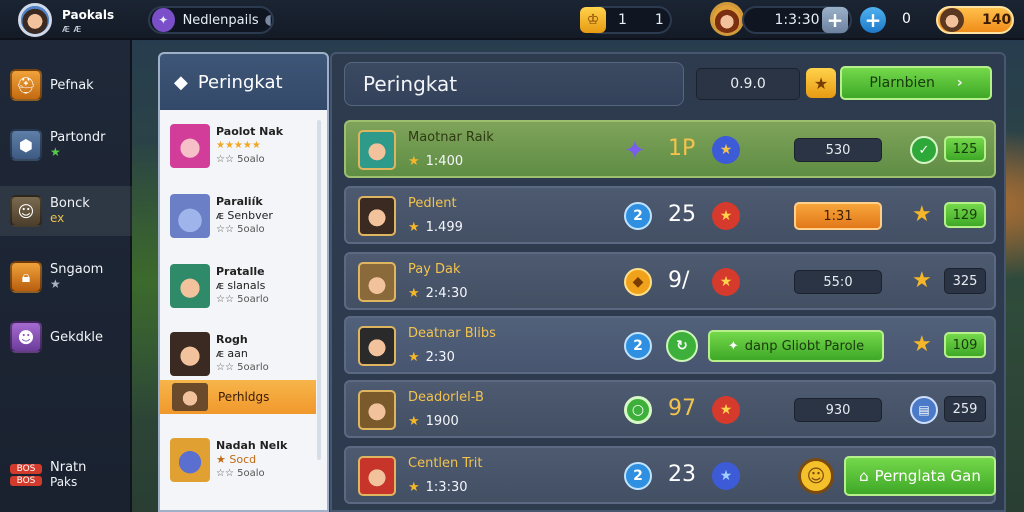 Image resolution: width=1024 pixels, height=512 pixels. What do you see at coordinates (916, 83) in the screenshot?
I see `header-action-button: Plarnbien ›` at bounding box center [916, 83].